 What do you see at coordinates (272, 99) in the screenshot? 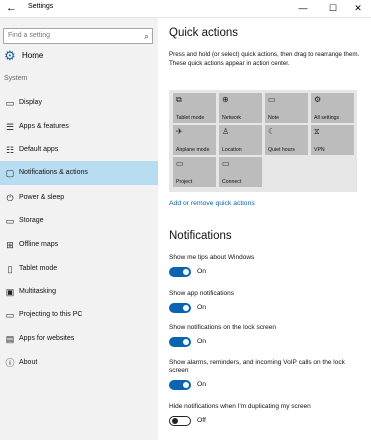
I see `note-icon: ▭` at bounding box center [272, 99].